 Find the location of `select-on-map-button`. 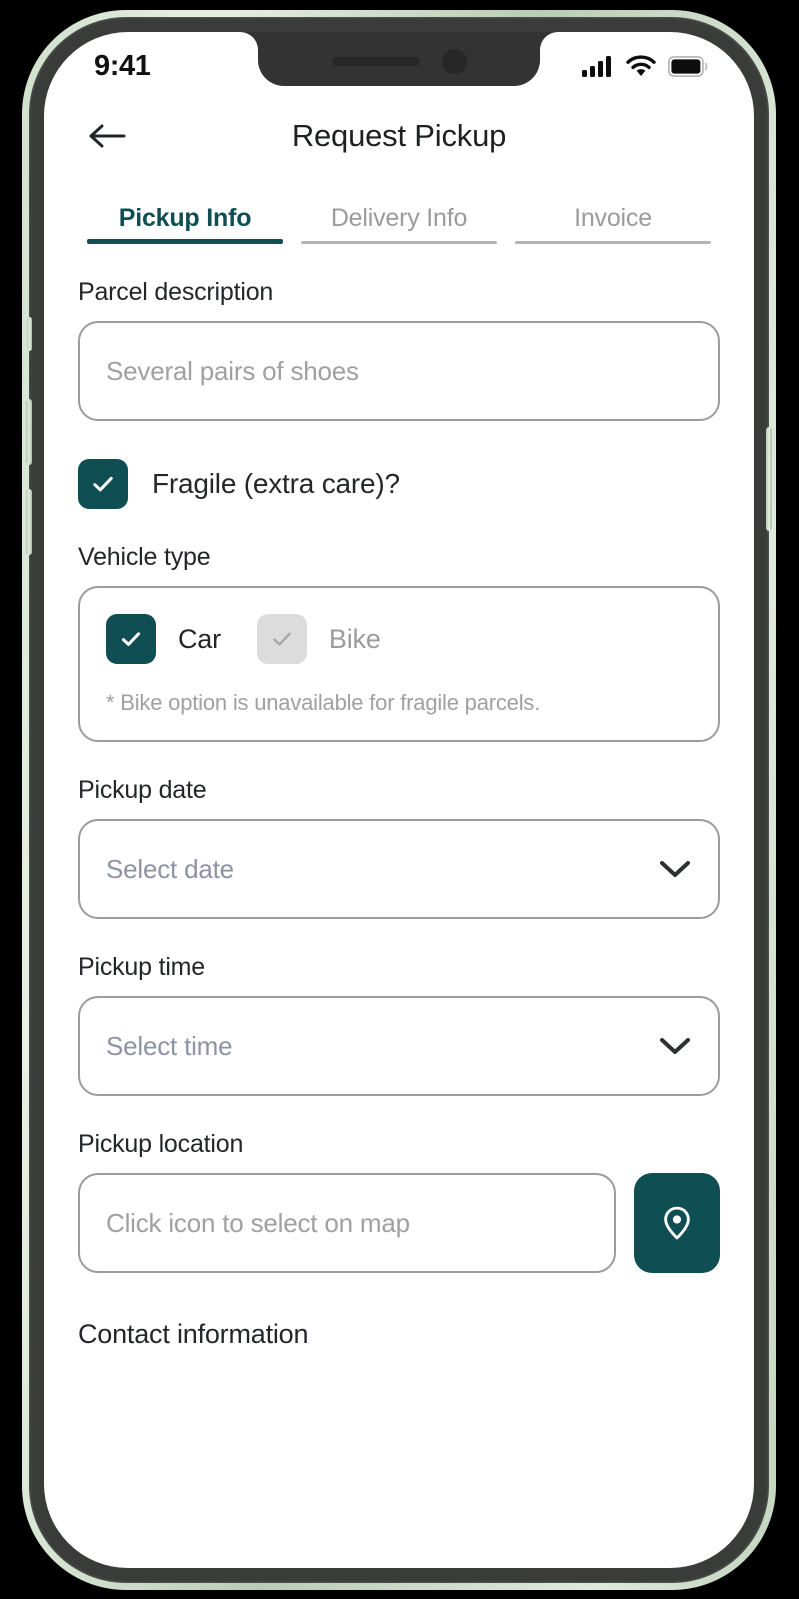

select-on-map-button is located at coordinates (677, 1223).